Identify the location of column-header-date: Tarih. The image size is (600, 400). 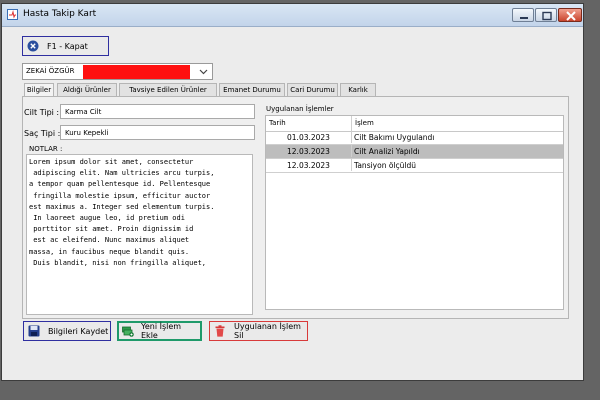
(277, 123).